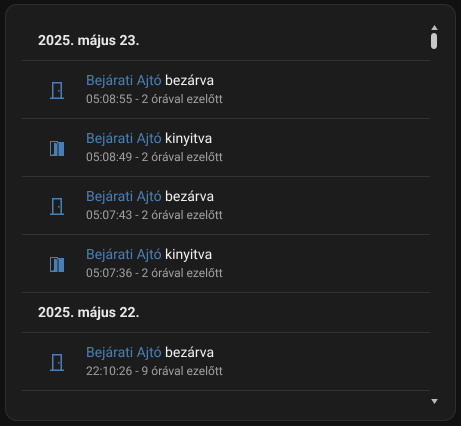 The width and height of the screenshot is (461, 426). I want to click on date-heading: 2025. május 23., so click(226, 33).